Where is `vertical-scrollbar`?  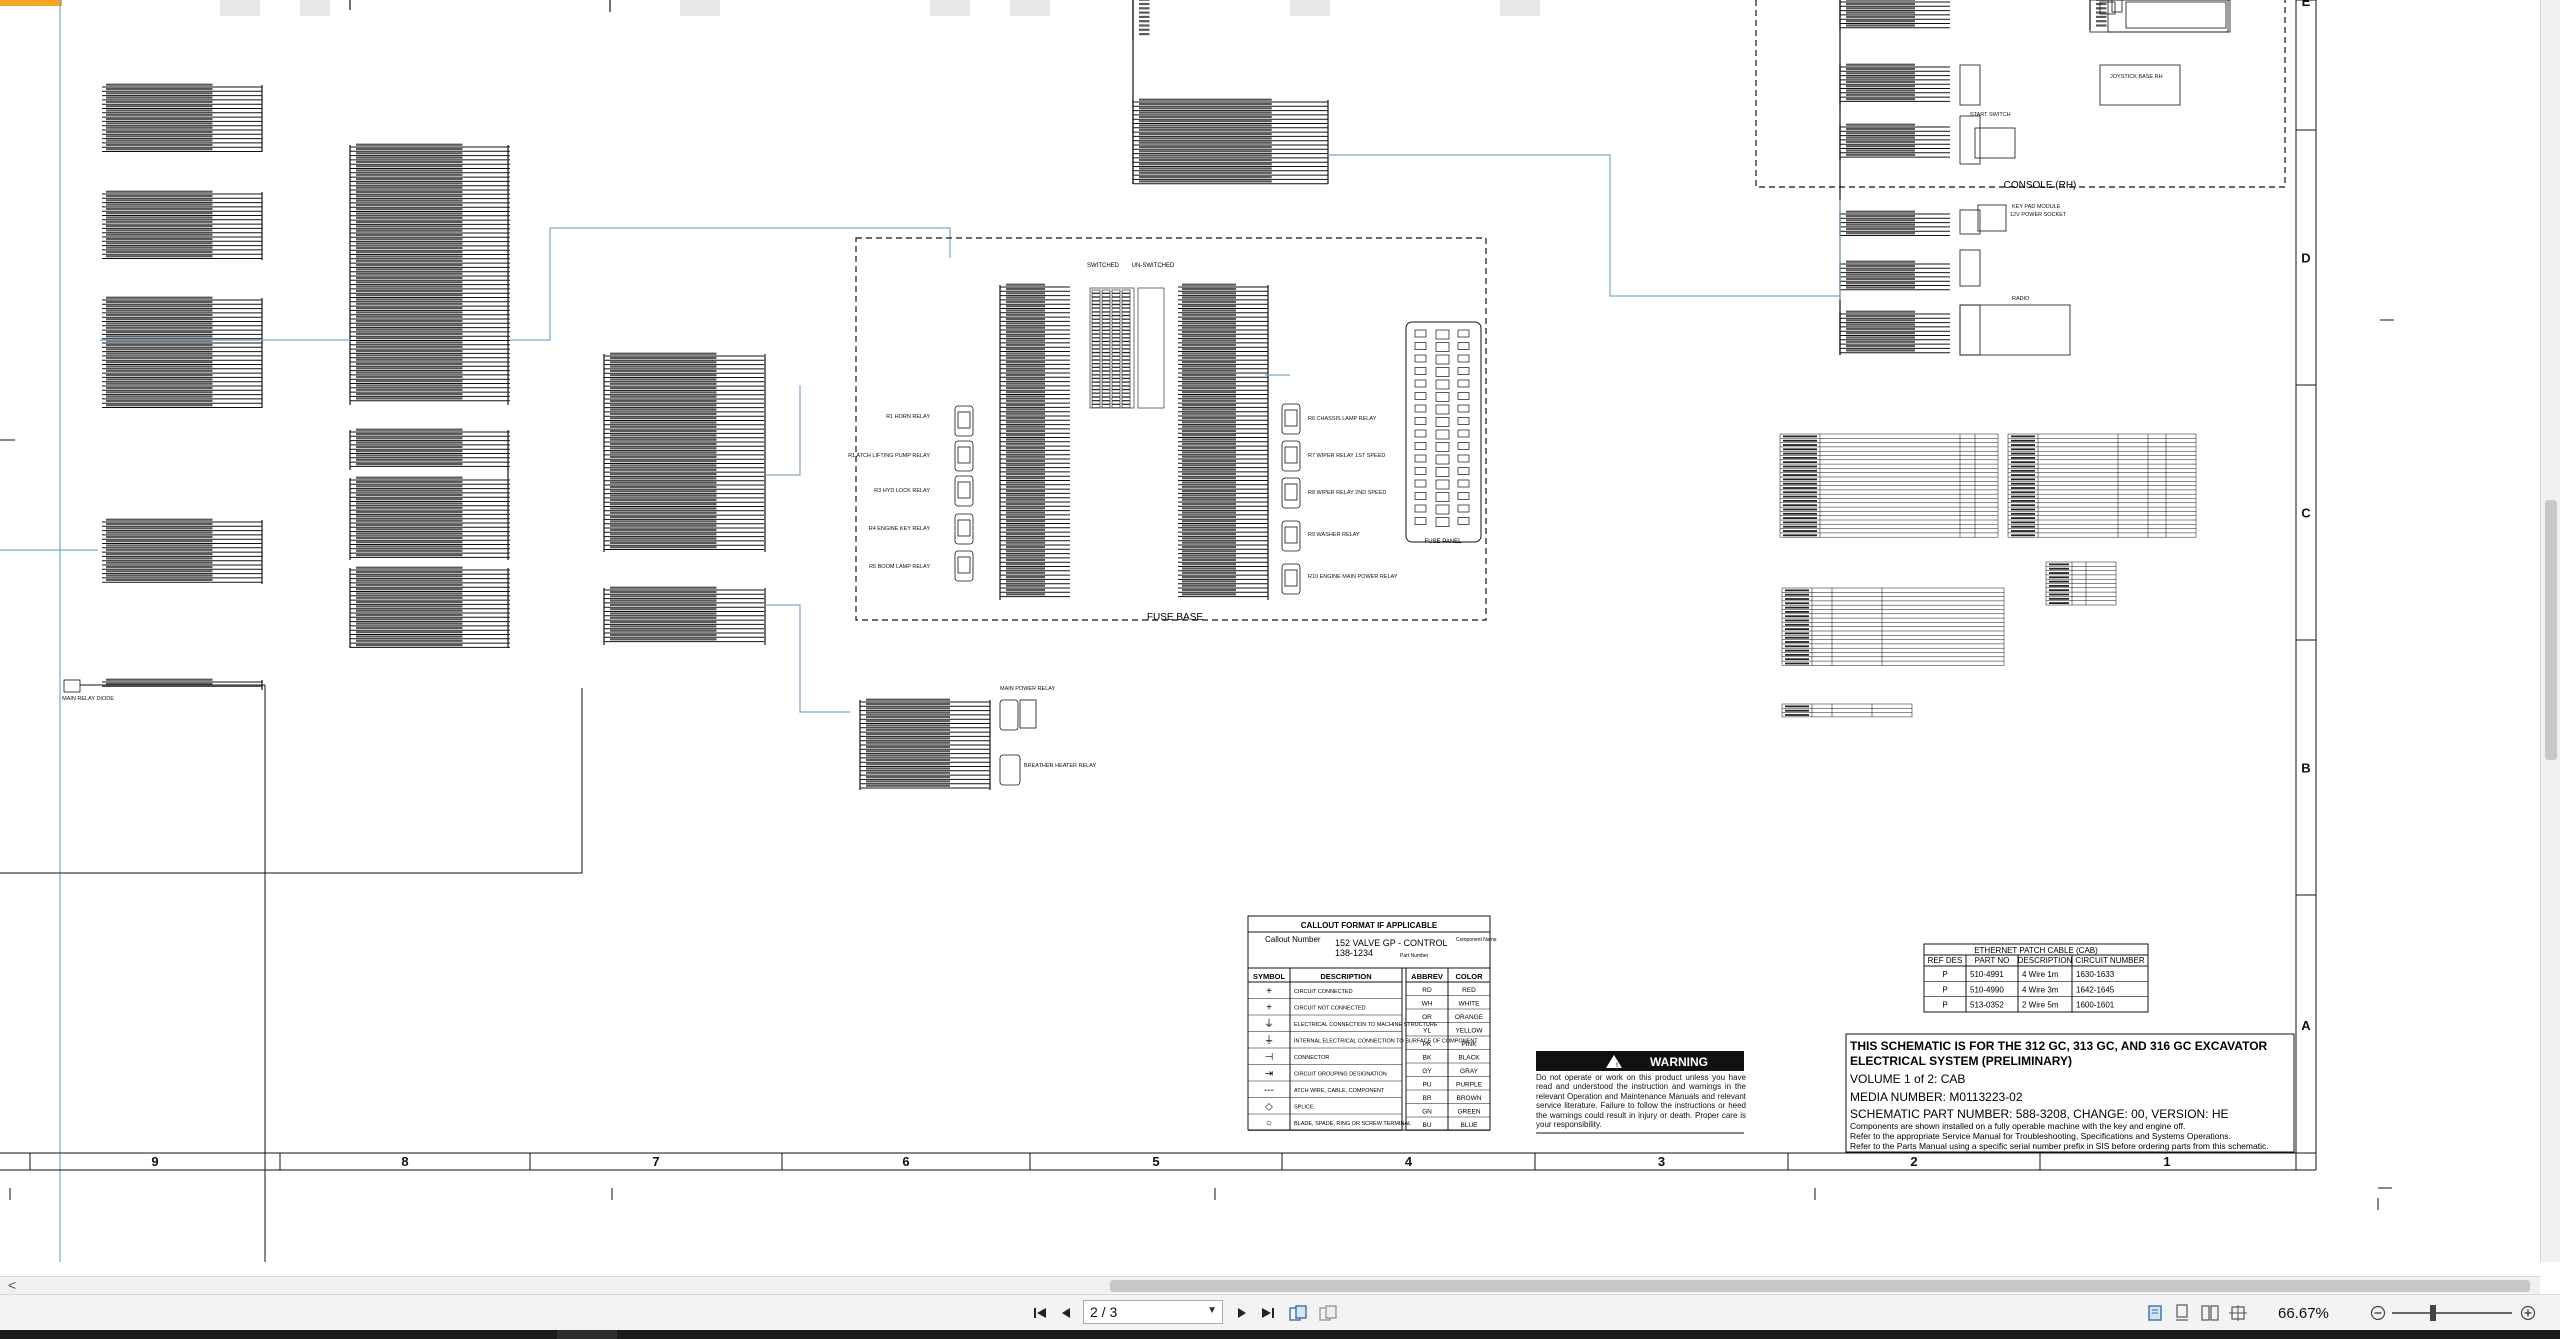
vertical-scrollbar is located at coordinates (2550, 631).